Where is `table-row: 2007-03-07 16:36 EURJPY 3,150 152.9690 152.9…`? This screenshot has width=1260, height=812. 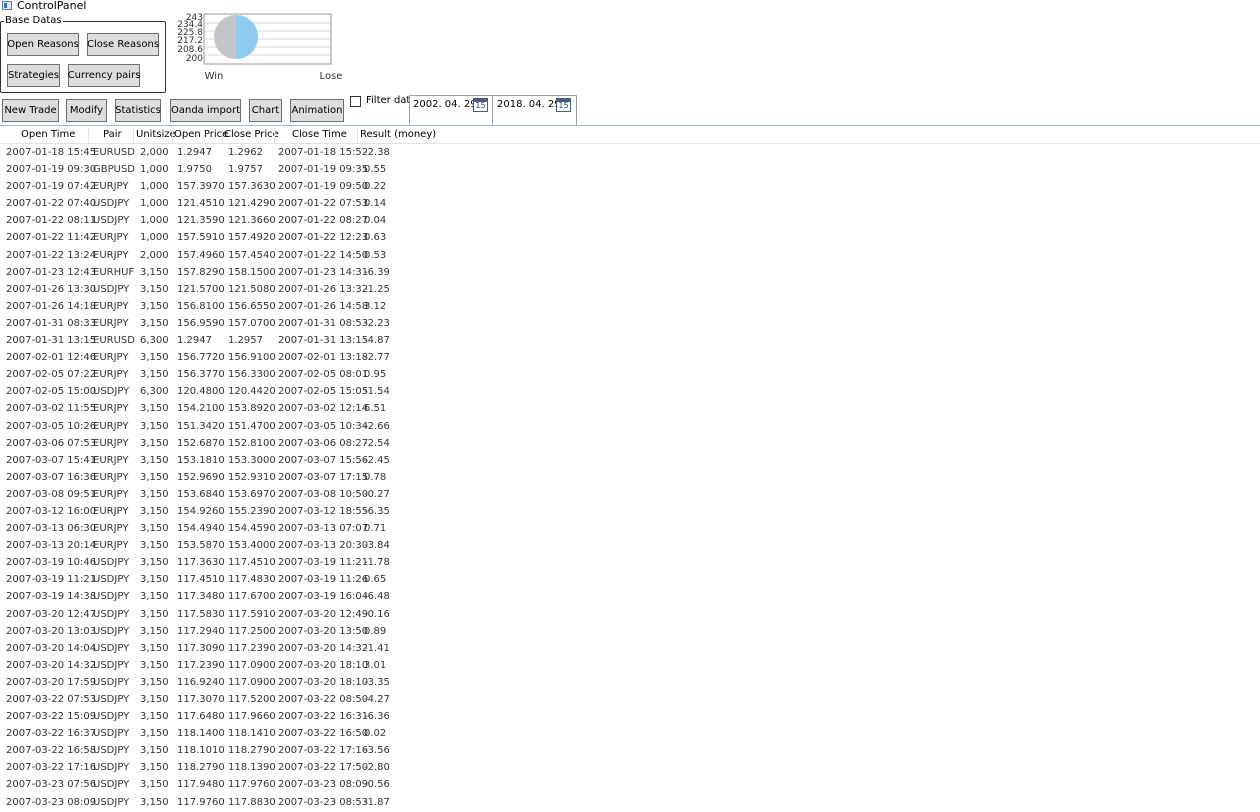 table-row: 2007-03-07 16:36 EURJPY 3,150 152.9690 152.9… is located at coordinates (630, 478).